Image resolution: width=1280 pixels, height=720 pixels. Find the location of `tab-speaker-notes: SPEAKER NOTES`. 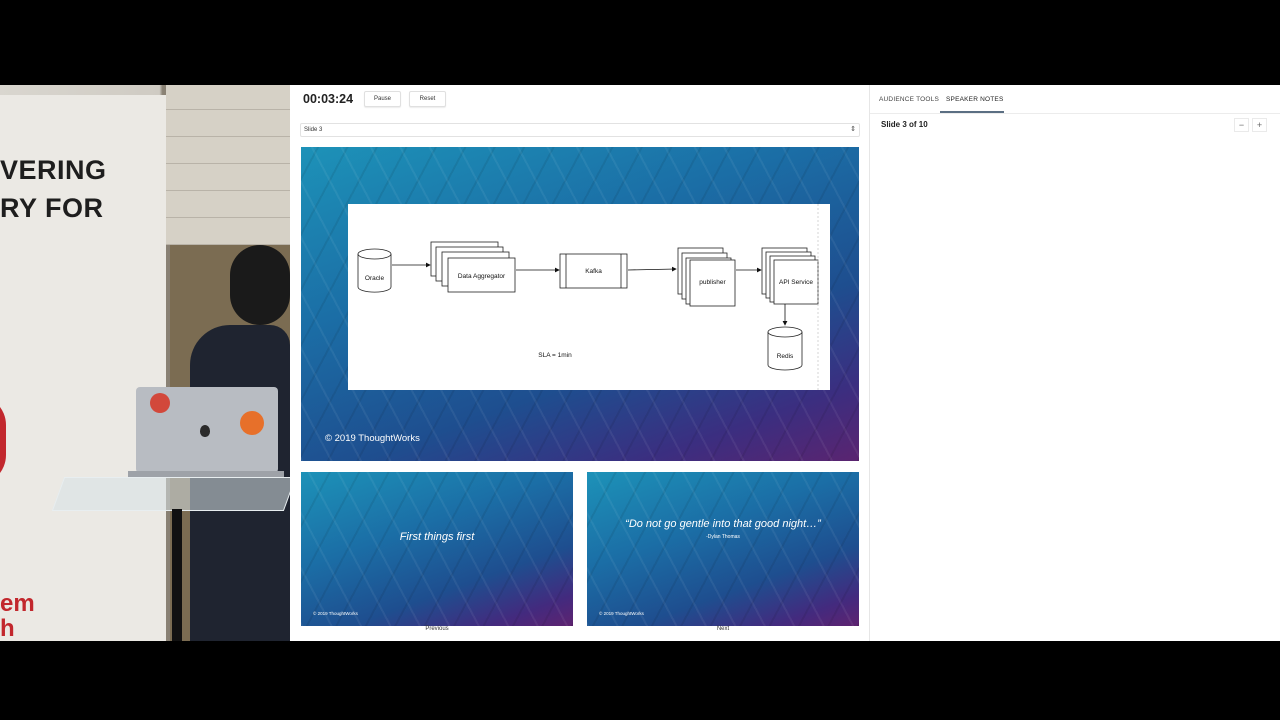

tab-speaker-notes: SPEAKER NOTES is located at coordinates (975, 99).